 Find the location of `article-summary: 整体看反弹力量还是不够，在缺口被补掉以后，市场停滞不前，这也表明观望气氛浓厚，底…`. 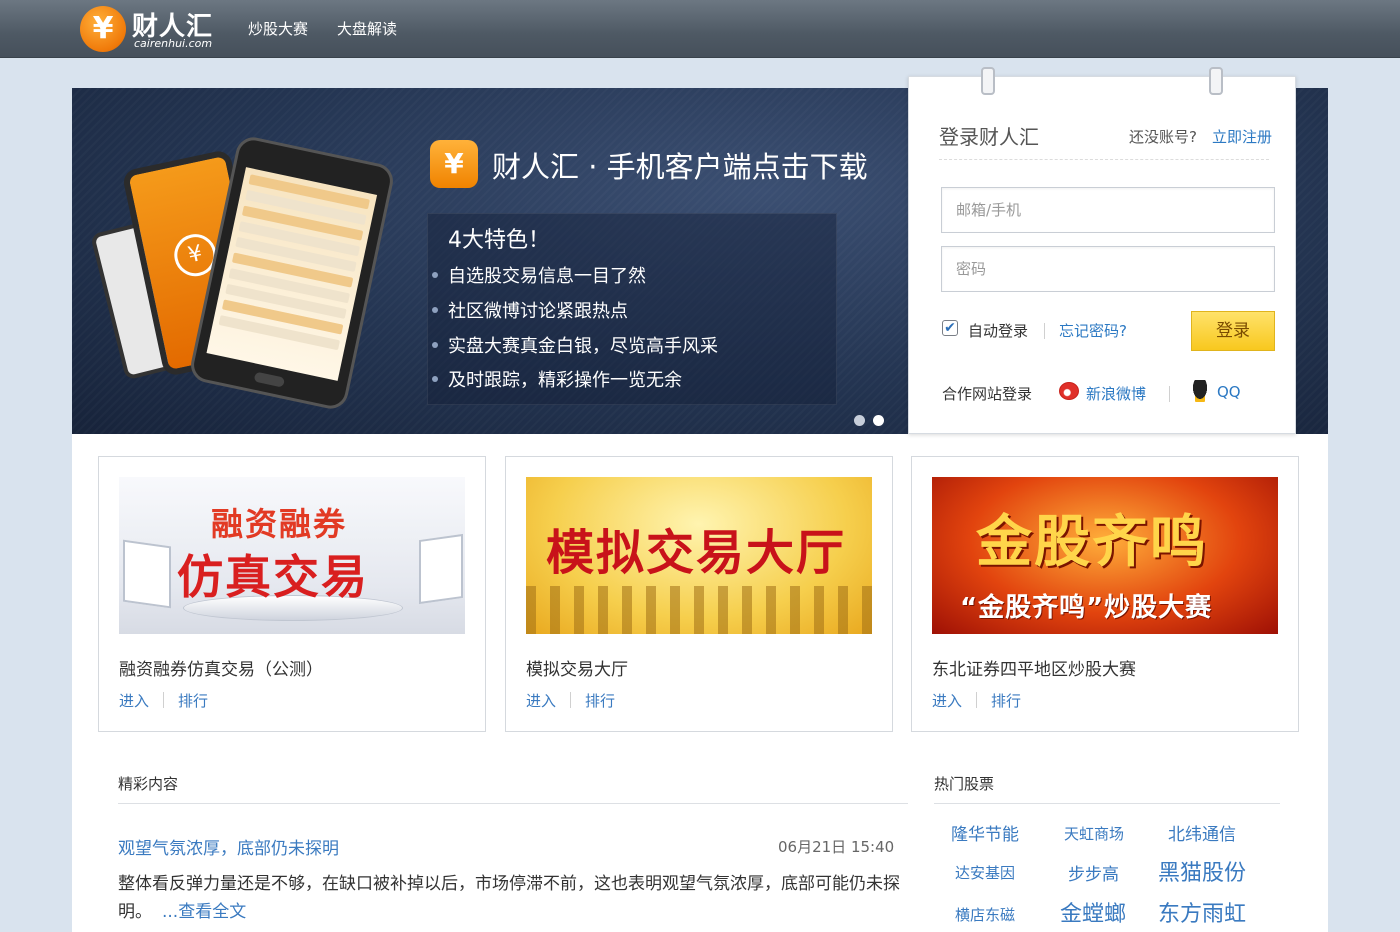

article-summary: 整体看反弹力量还是不够，在缺口被补掉以后，市场停滞不前，这也表明观望气氛浓厚，底… is located at coordinates (513, 898).